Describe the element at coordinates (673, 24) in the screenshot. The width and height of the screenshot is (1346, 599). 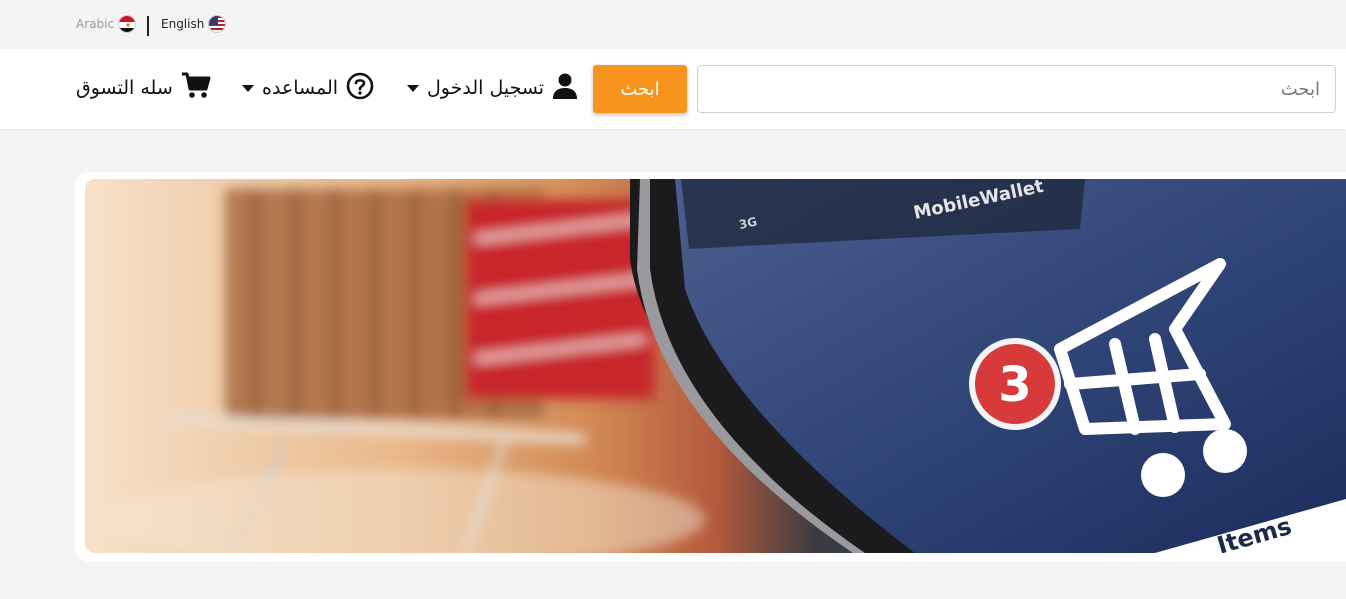
I see `language-bar: Arabic English` at that location.